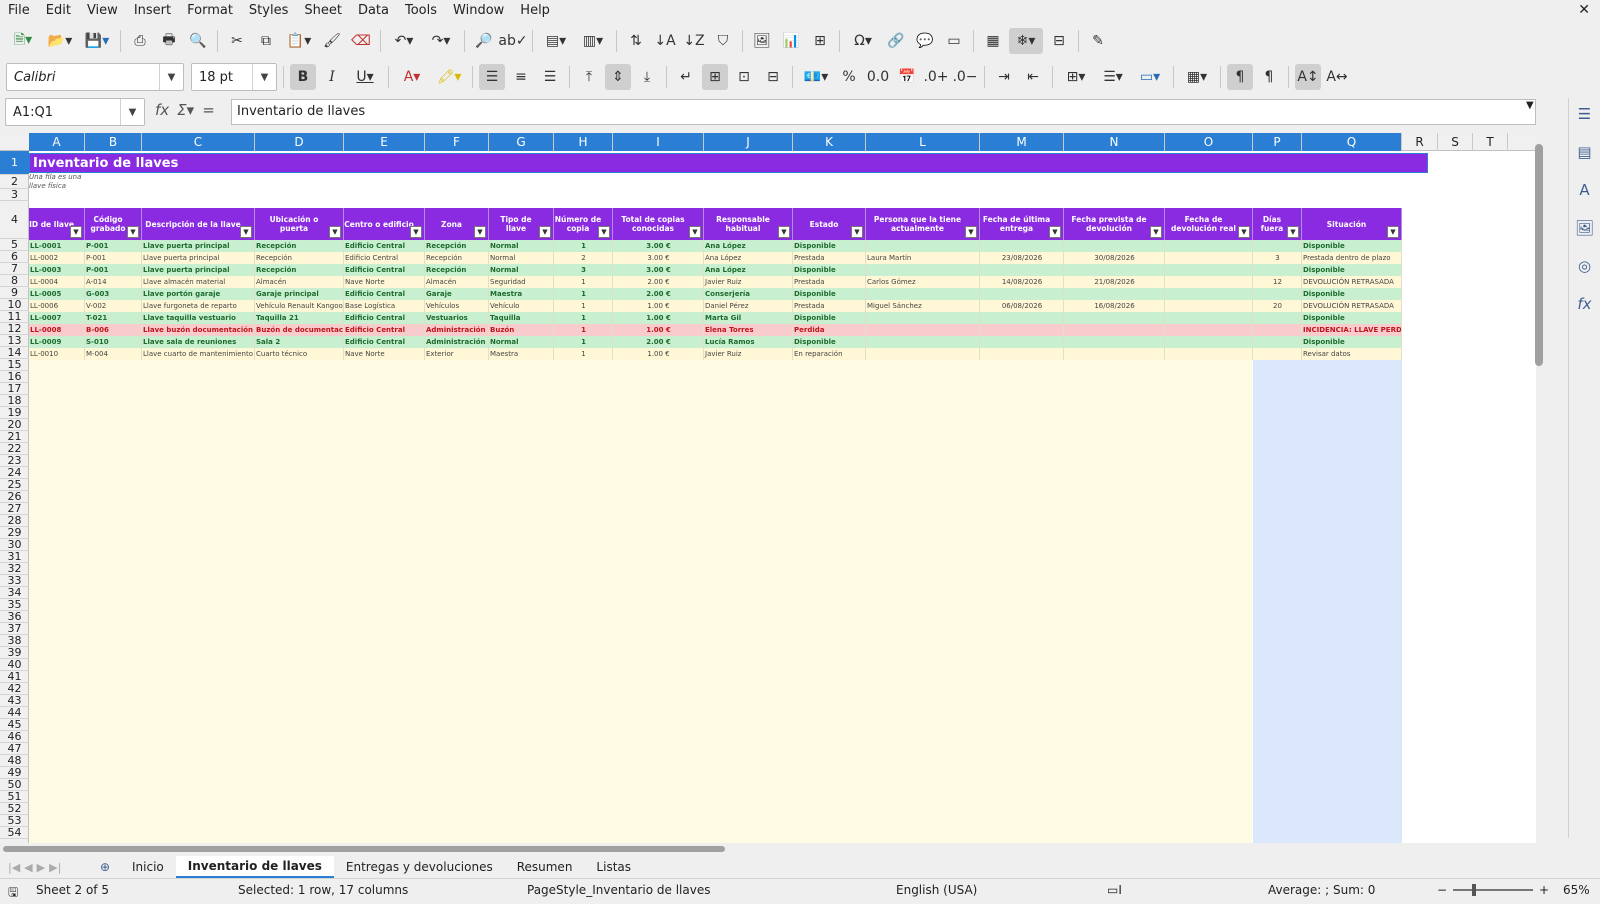 The height and width of the screenshot is (904, 1600). What do you see at coordinates (110, 867) in the screenshot?
I see `add-sheet-icon: ⊕` at bounding box center [110, 867].